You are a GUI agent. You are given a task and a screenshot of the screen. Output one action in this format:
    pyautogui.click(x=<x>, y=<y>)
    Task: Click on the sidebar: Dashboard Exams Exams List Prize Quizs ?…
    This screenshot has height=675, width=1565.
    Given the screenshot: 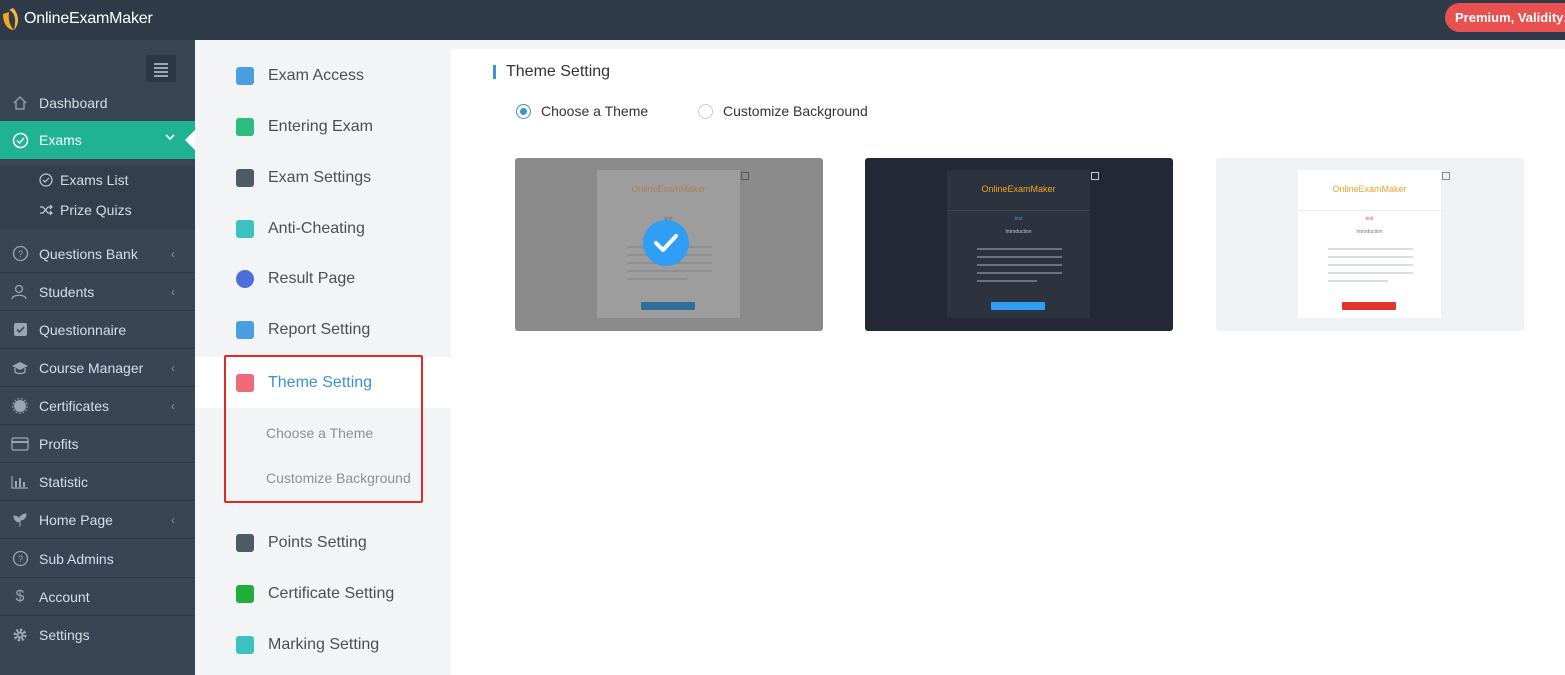 What is the action you would take?
    pyautogui.click(x=97, y=357)
    